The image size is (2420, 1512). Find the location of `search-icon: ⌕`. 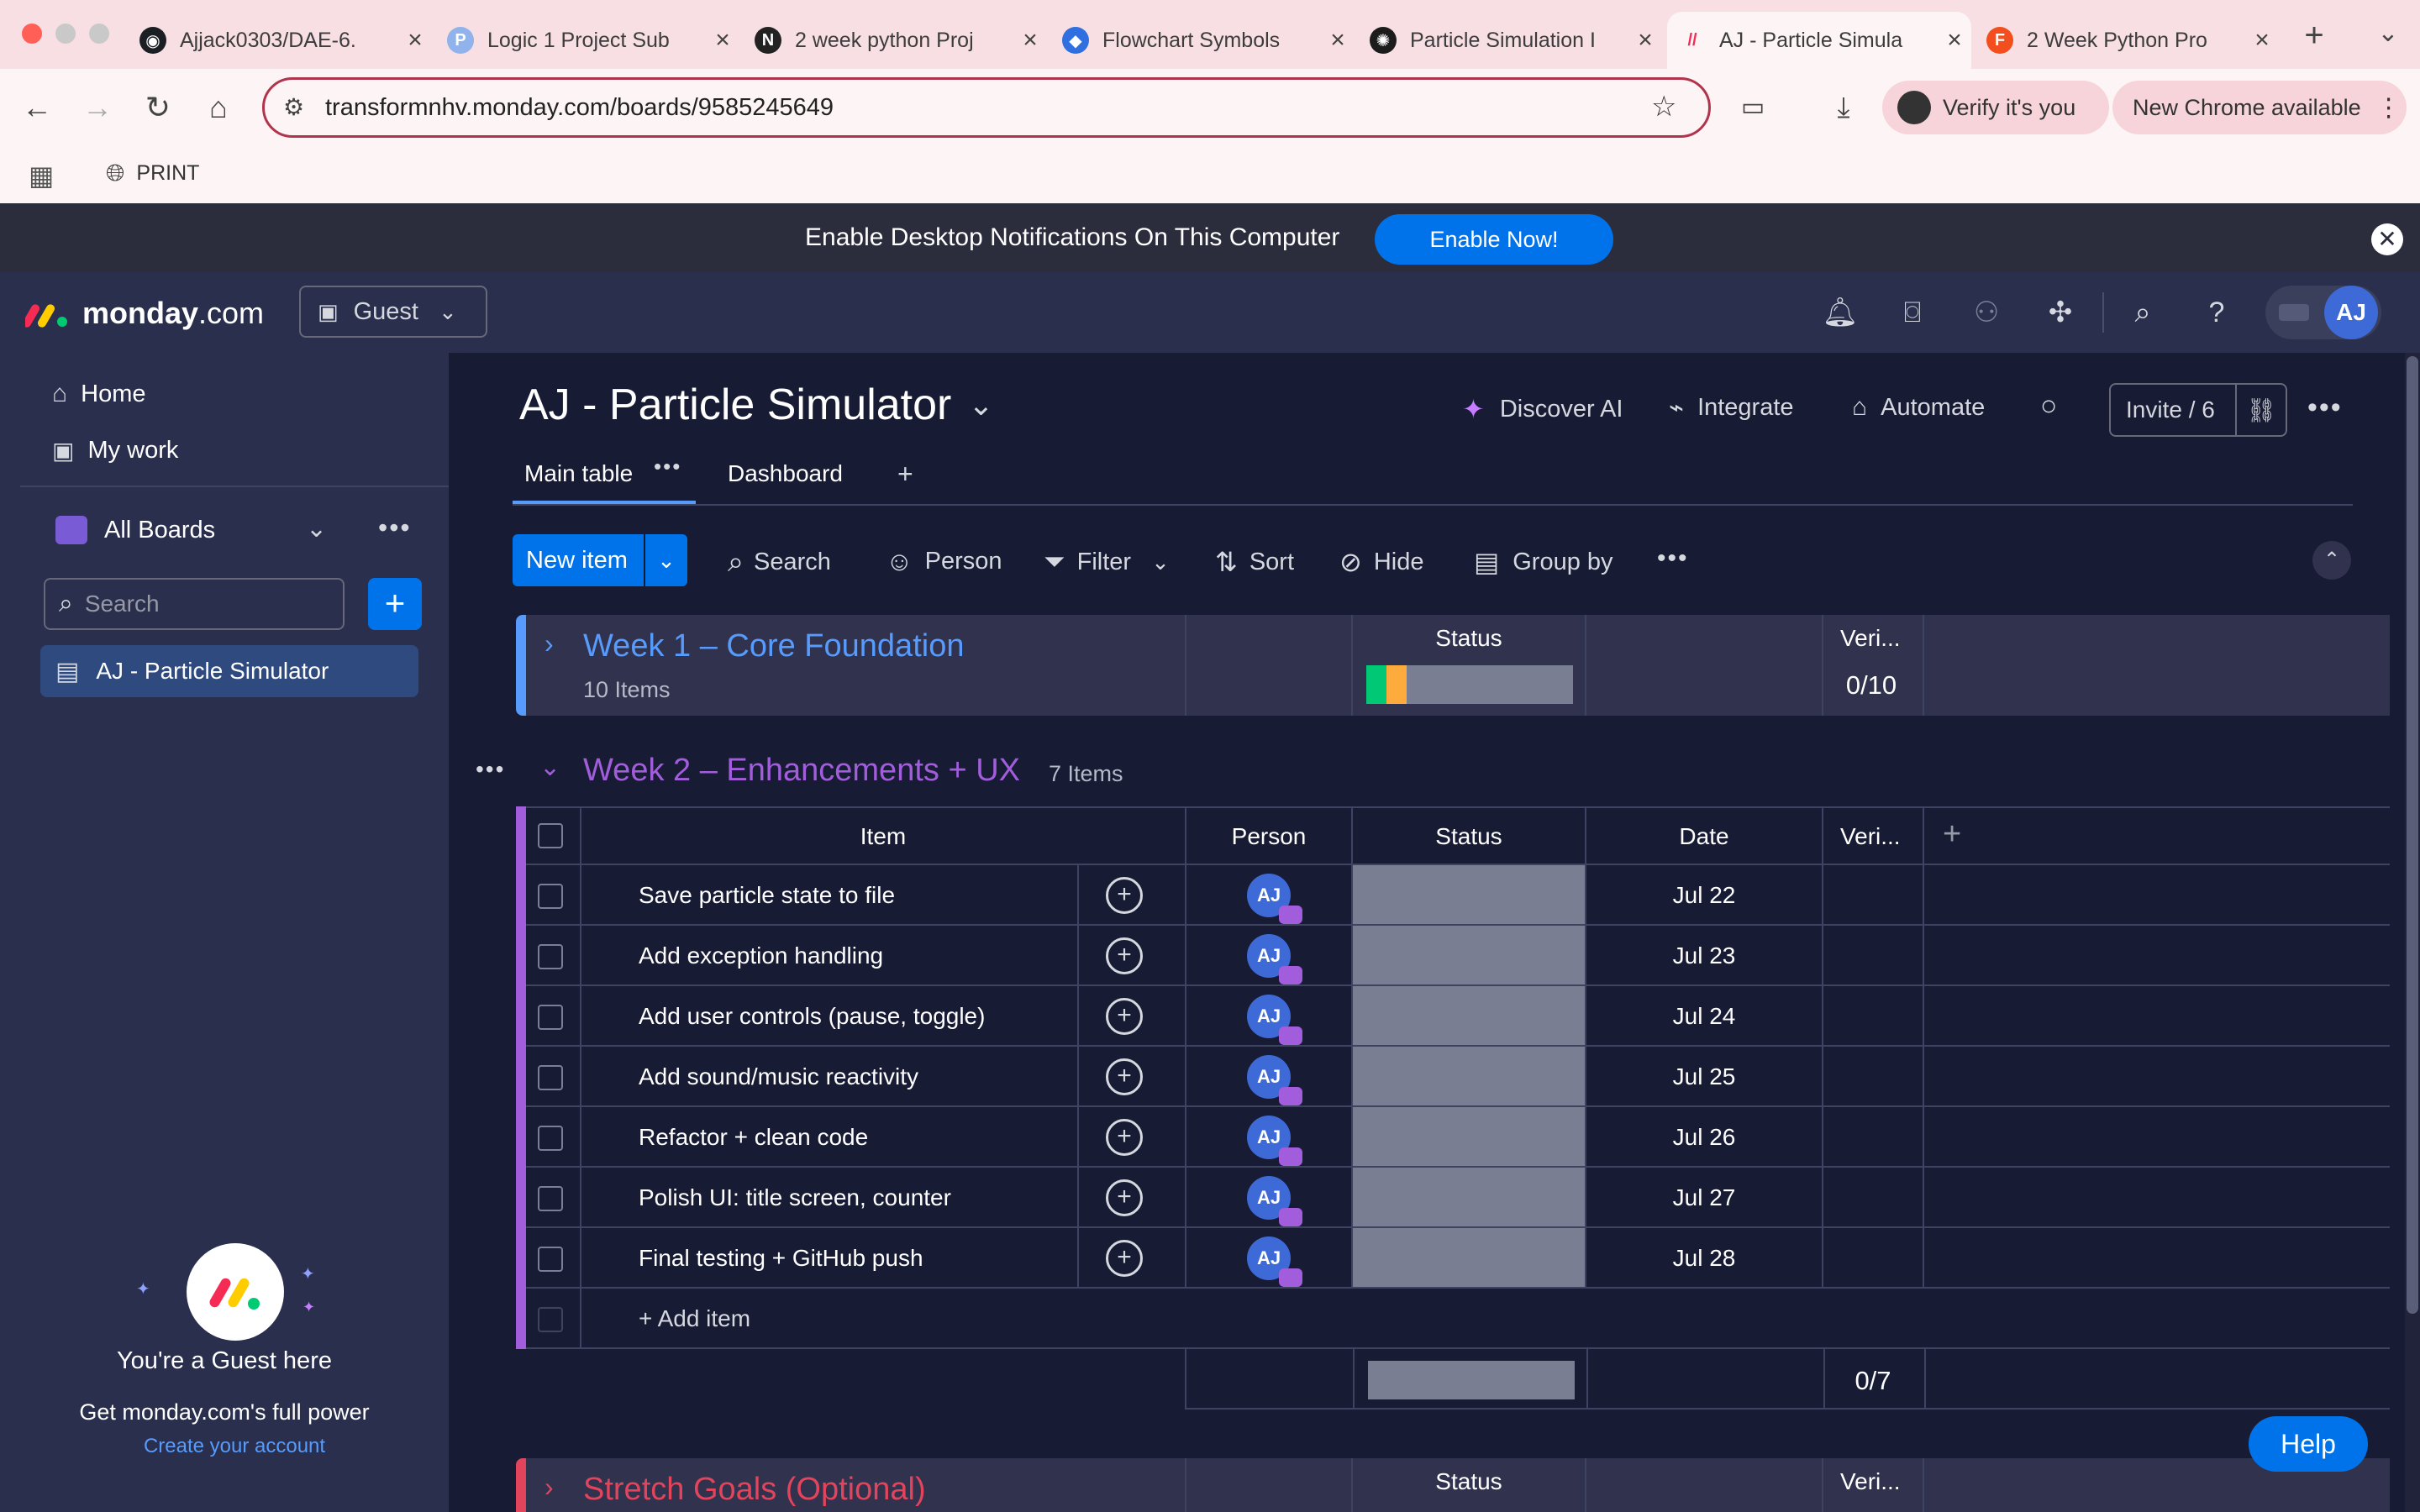

search-icon: ⌕ is located at coordinates (2143, 312).